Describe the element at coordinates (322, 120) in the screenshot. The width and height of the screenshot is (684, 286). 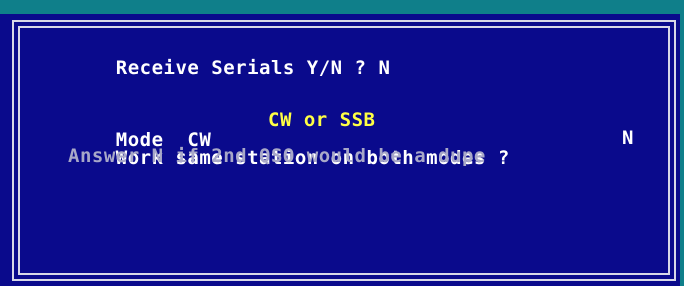
I see `mode-options-hint: CW or SSB` at that location.